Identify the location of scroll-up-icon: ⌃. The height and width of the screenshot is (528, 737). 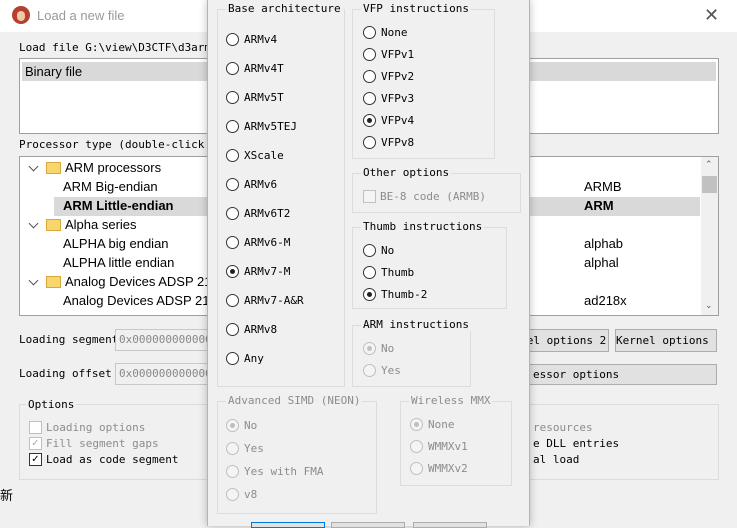
(709, 164).